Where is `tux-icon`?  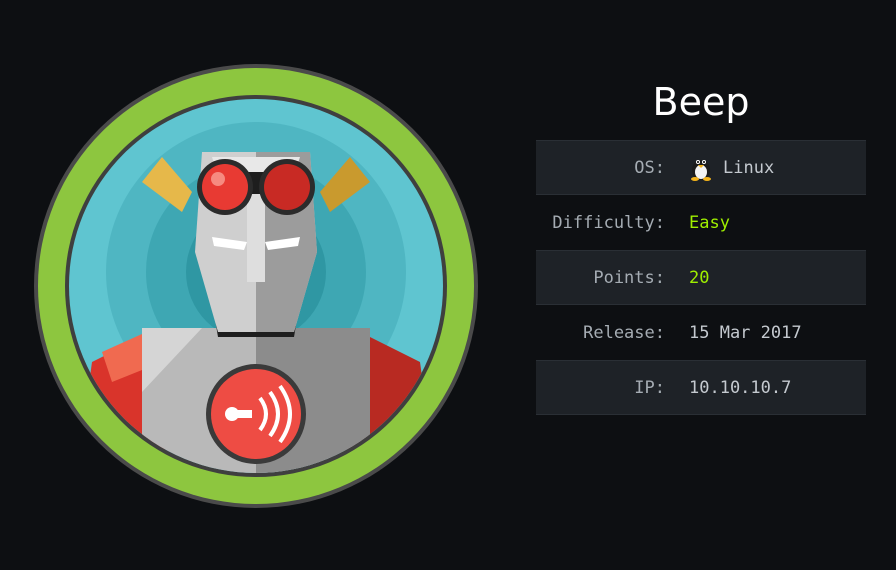
tux-icon is located at coordinates (701, 170).